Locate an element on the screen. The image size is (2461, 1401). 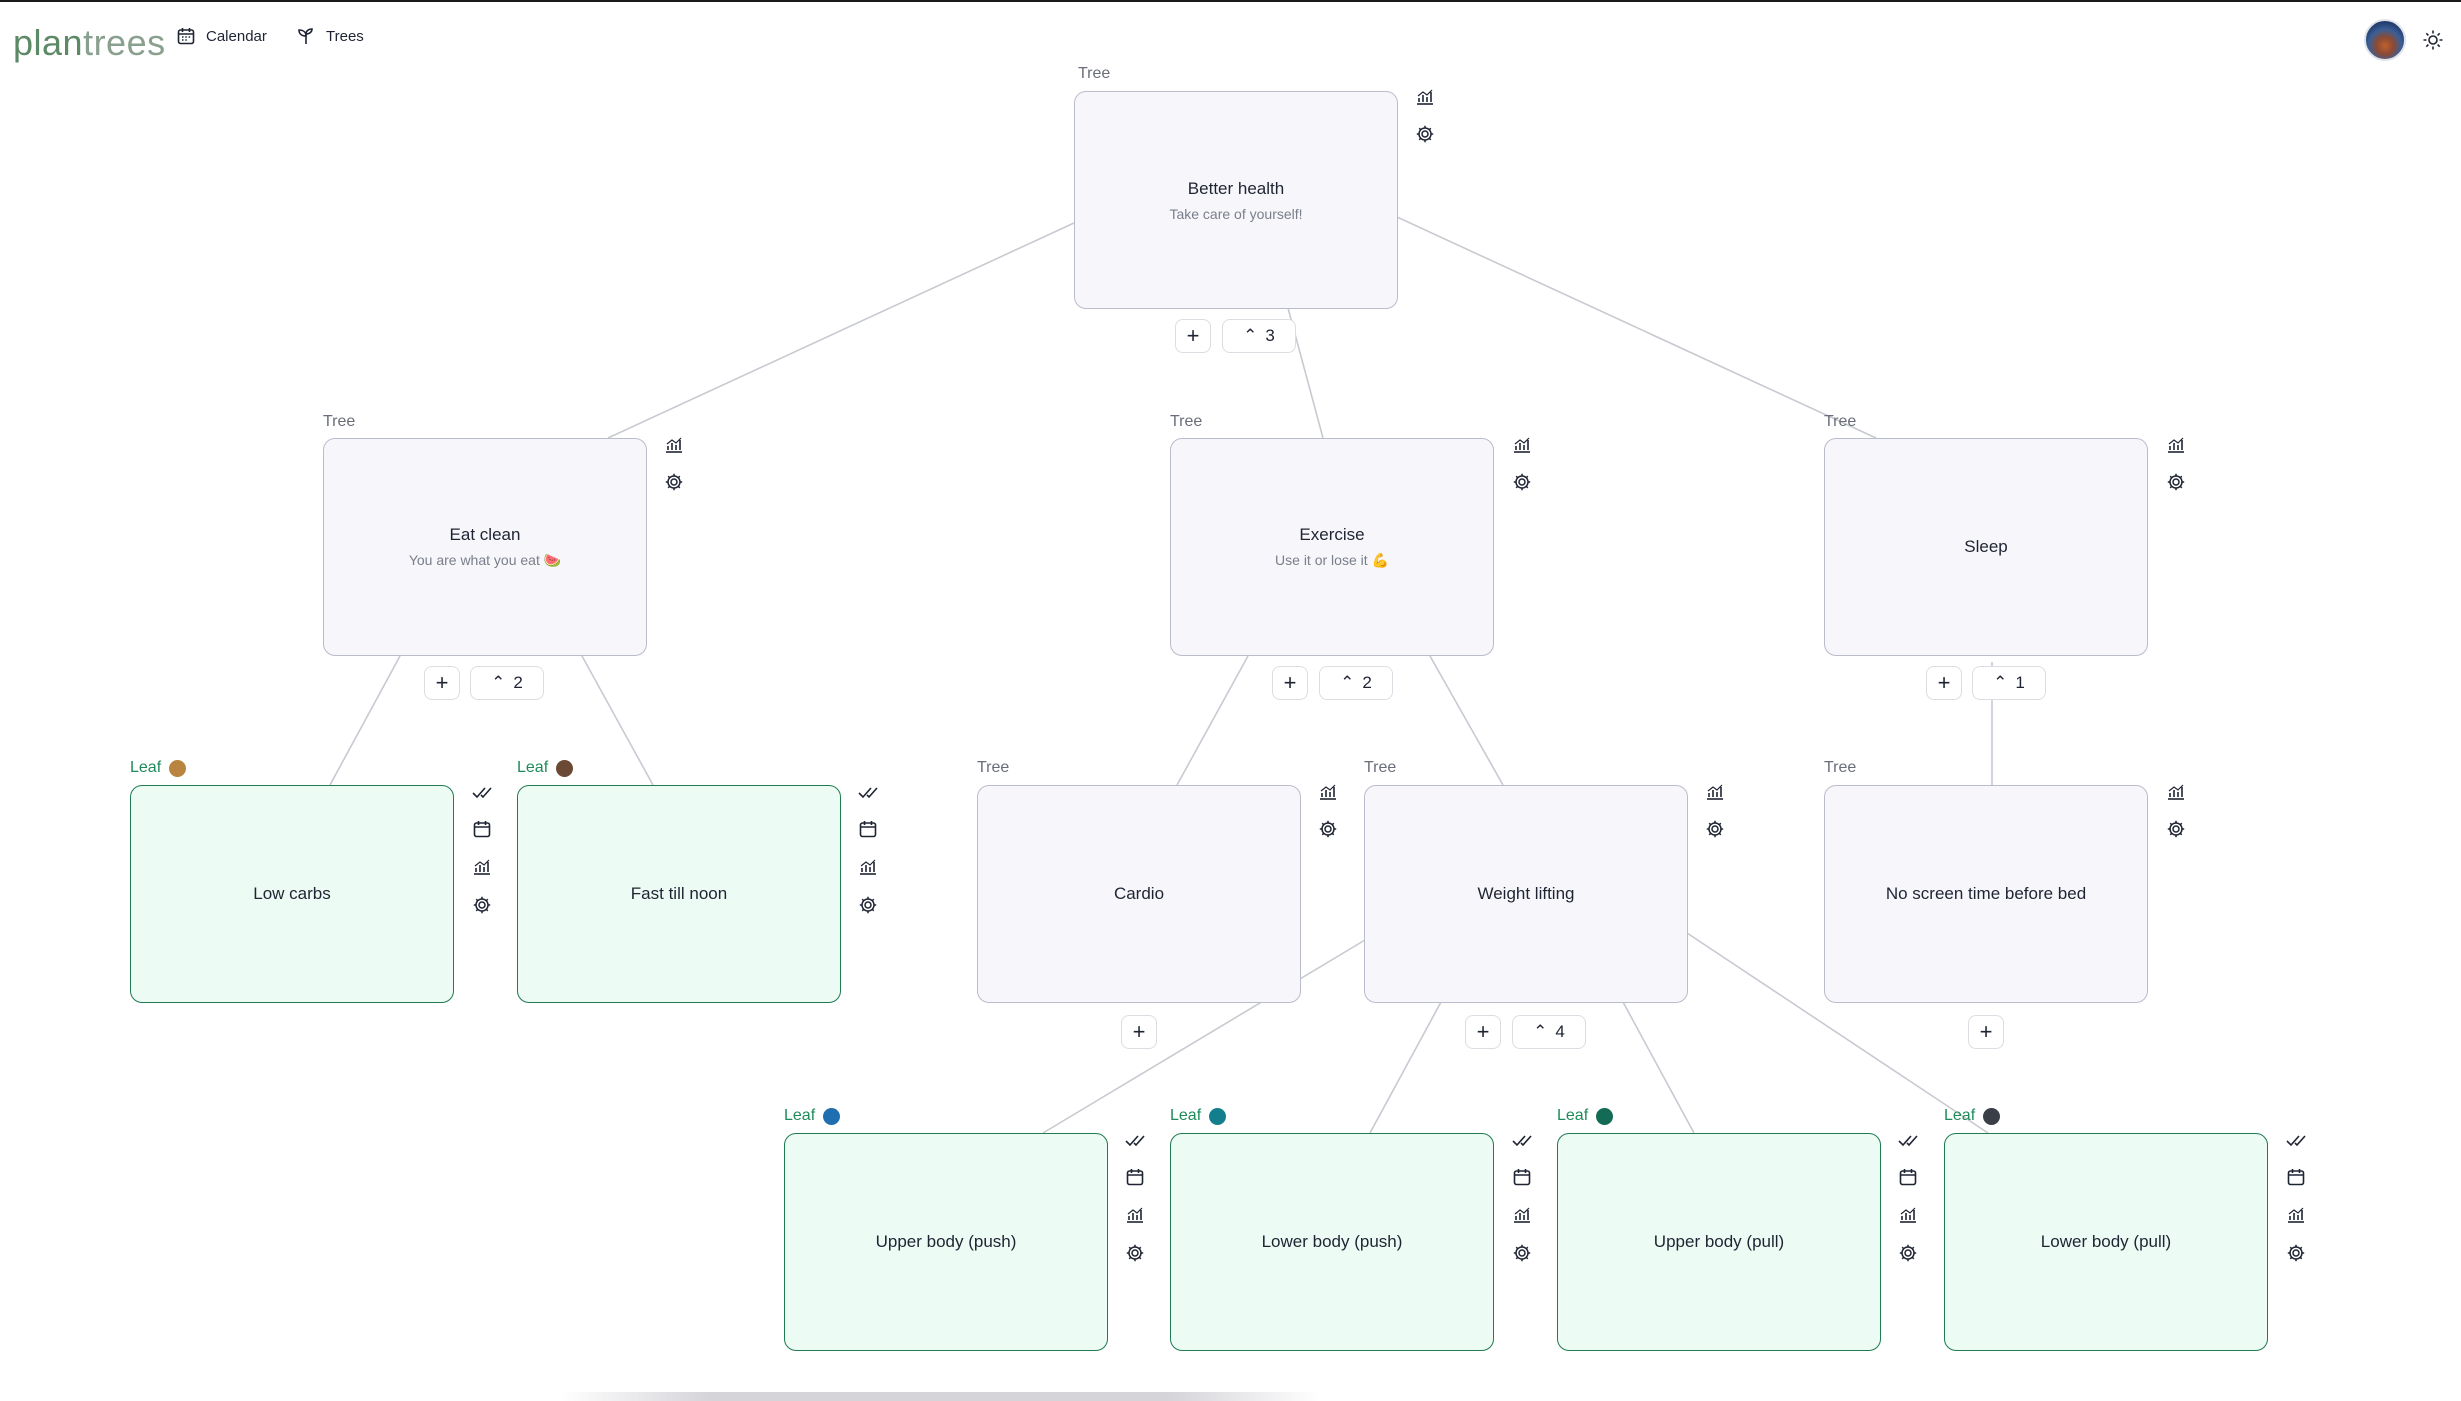
nav-calendar: Calendar is located at coordinates (221, 36).